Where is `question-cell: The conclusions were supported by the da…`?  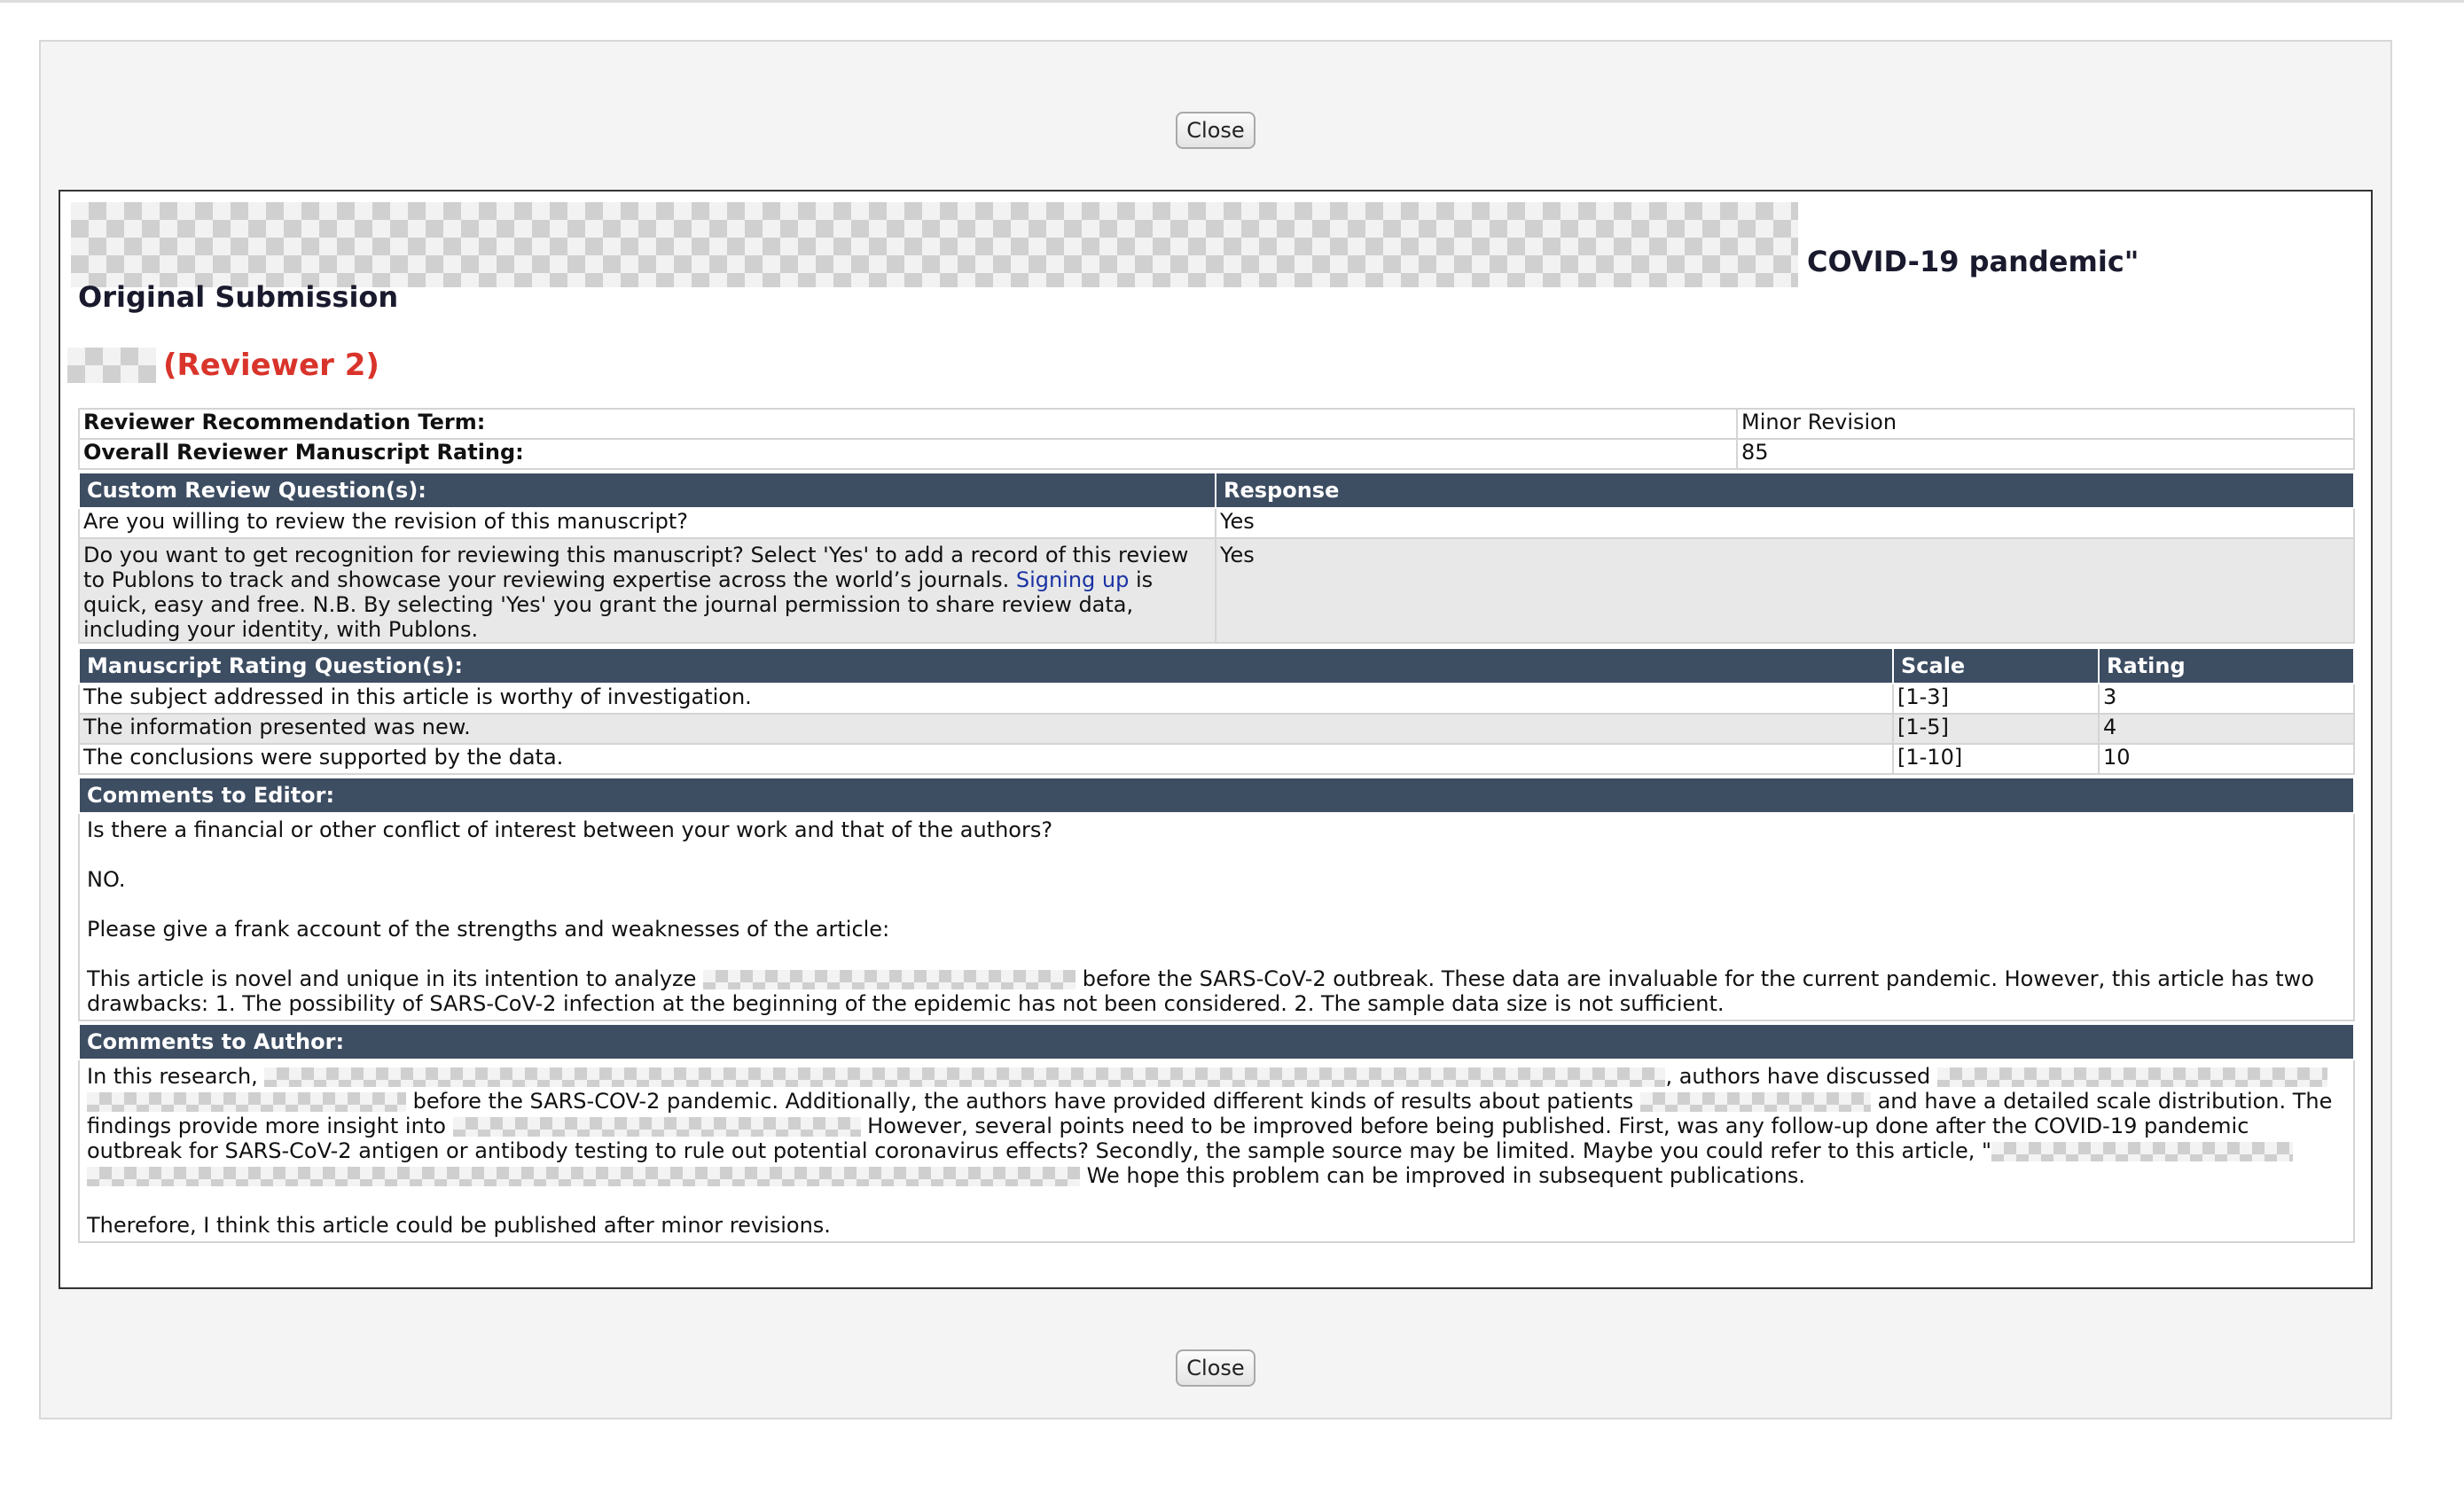
question-cell: The conclusions were supported by the da… is located at coordinates (986, 759).